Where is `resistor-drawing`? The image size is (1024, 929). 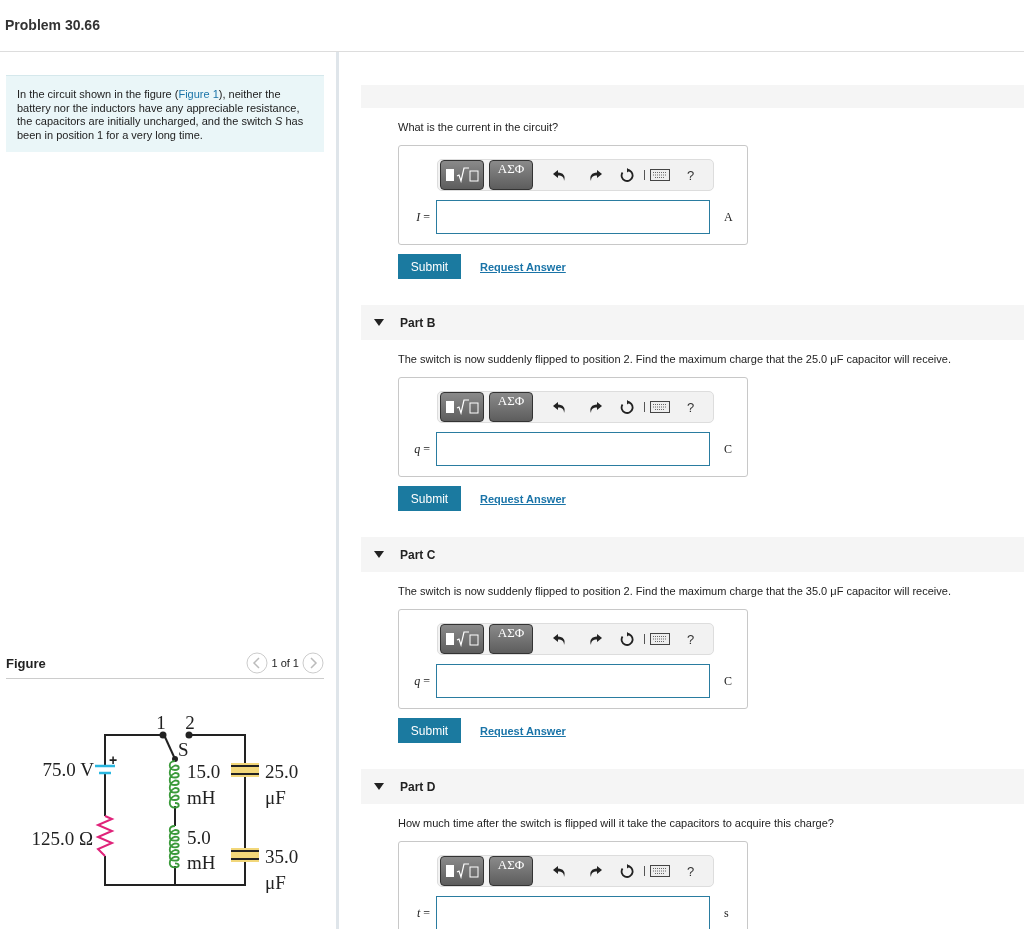 resistor-drawing is located at coordinates (105, 836).